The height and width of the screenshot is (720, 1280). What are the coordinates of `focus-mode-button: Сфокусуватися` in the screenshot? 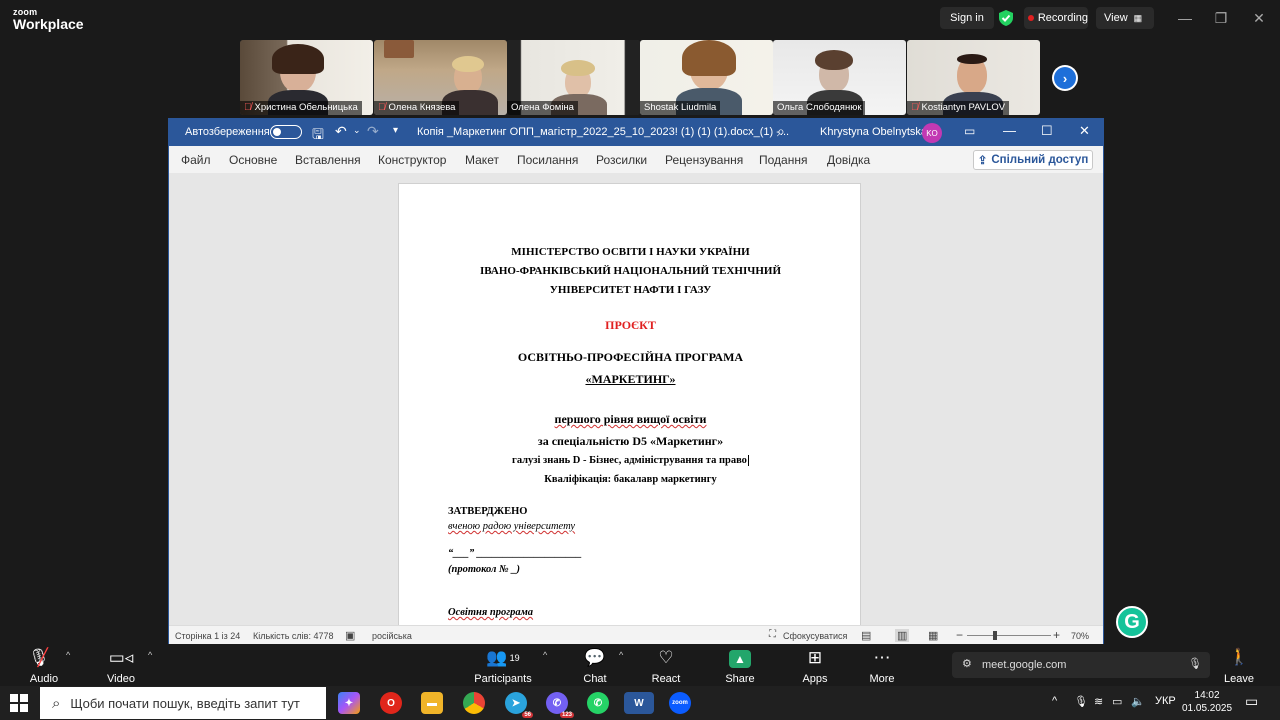 It's located at (815, 636).